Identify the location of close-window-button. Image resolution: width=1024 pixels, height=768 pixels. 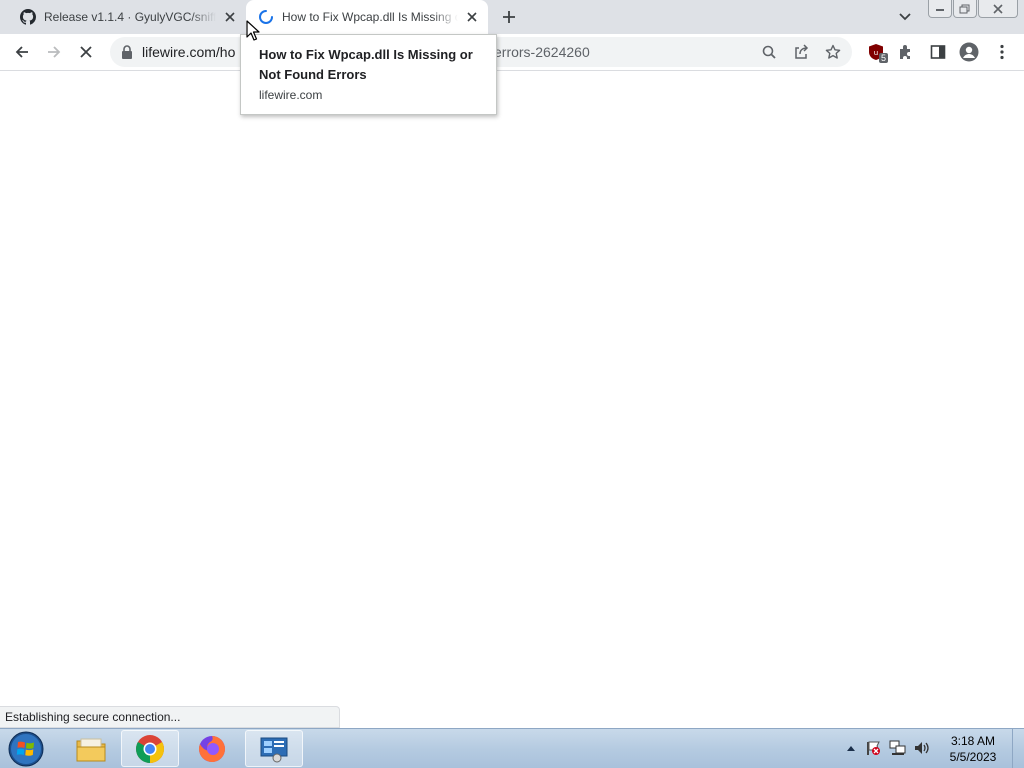
(998, 9).